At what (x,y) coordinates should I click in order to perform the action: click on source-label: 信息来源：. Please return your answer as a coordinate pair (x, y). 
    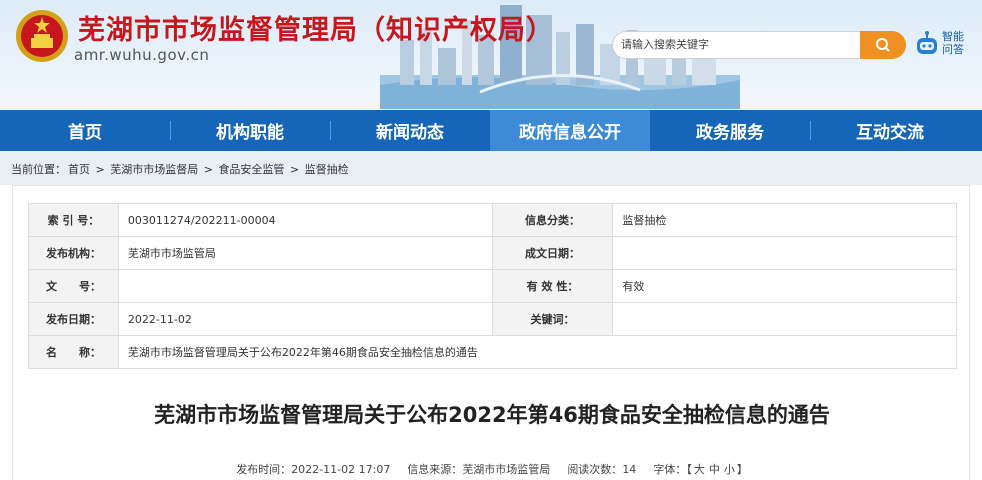
    Looking at the image, I should click on (435, 469).